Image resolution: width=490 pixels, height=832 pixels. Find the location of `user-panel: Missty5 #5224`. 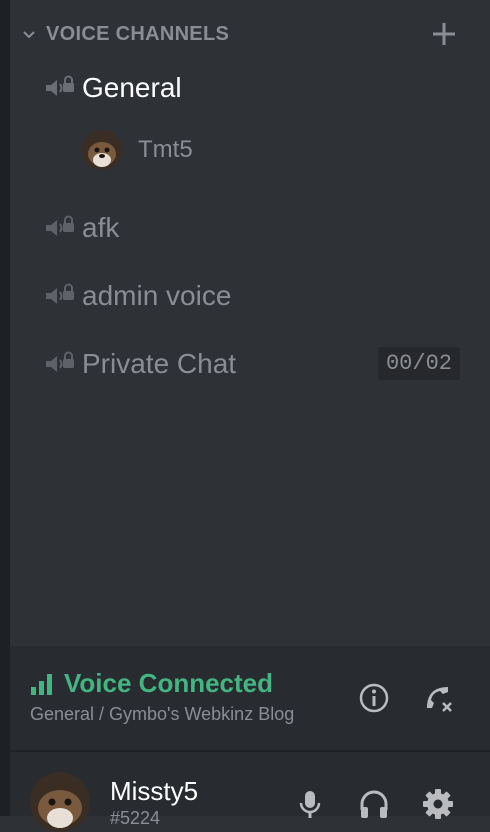

user-panel: Missty5 #5224 is located at coordinates (250, 792).